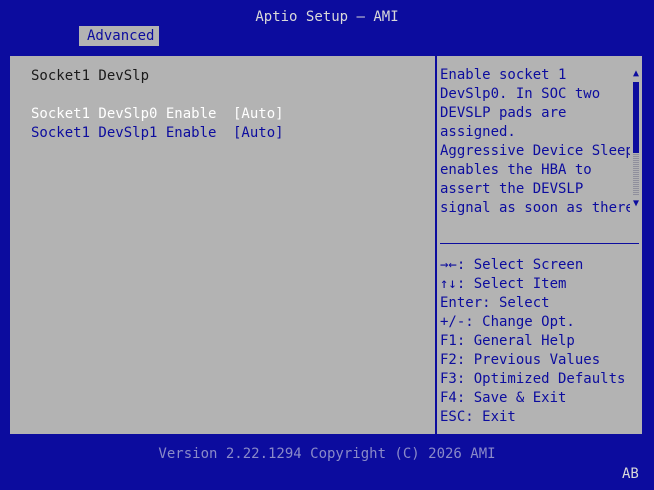 The image size is (654, 490). Describe the element at coordinates (507, 341) in the screenshot. I see `key-hint-general-help: F1: General Help` at that location.